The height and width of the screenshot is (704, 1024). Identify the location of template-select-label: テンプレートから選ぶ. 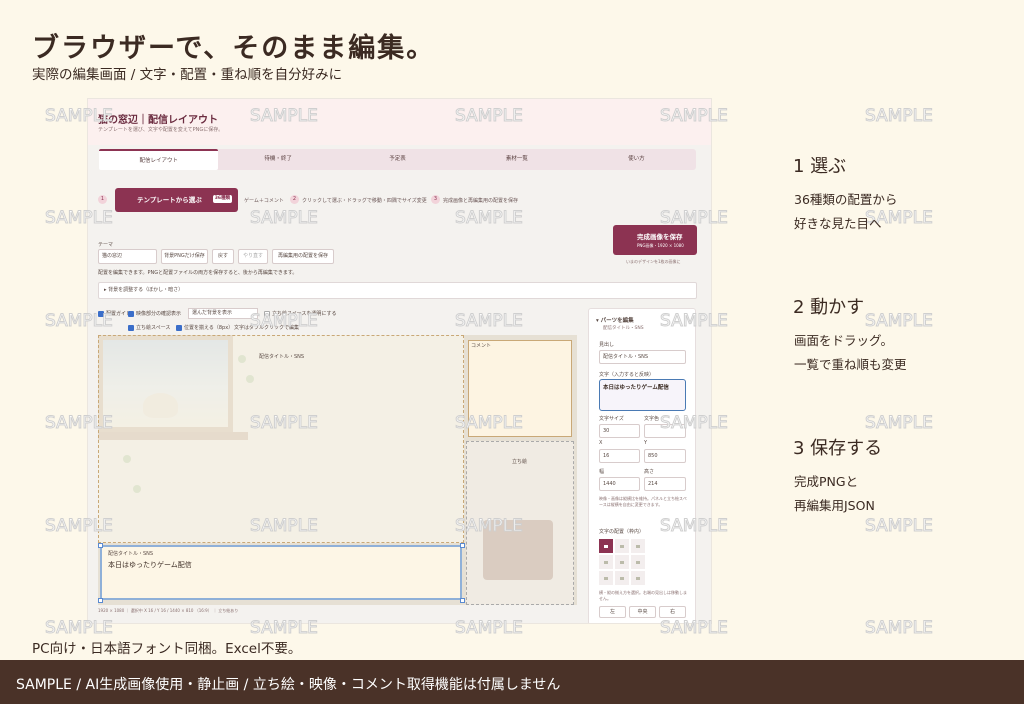
(169, 200).